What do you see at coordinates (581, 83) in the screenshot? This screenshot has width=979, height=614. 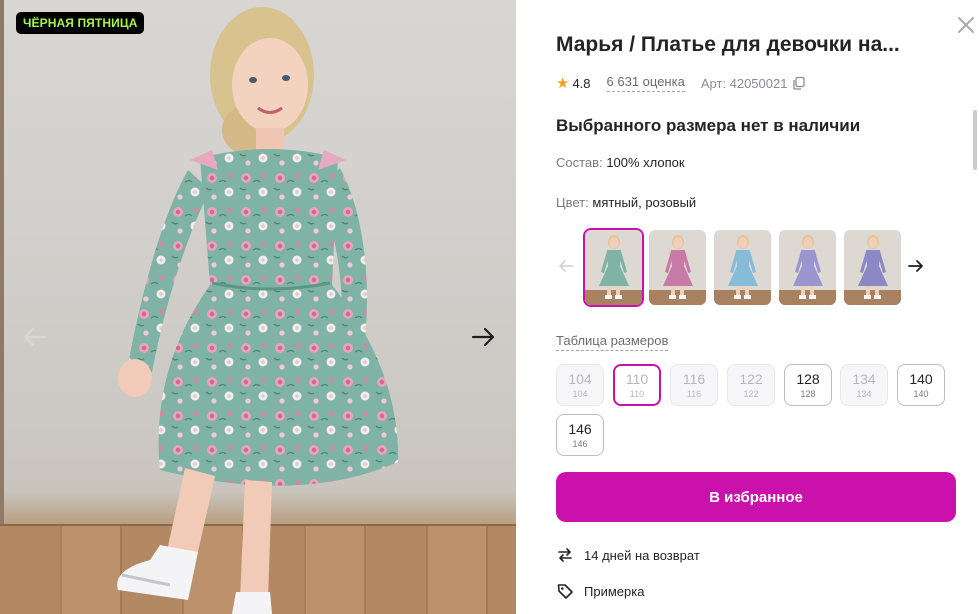 I see `rating-value: 4.8` at bounding box center [581, 83].